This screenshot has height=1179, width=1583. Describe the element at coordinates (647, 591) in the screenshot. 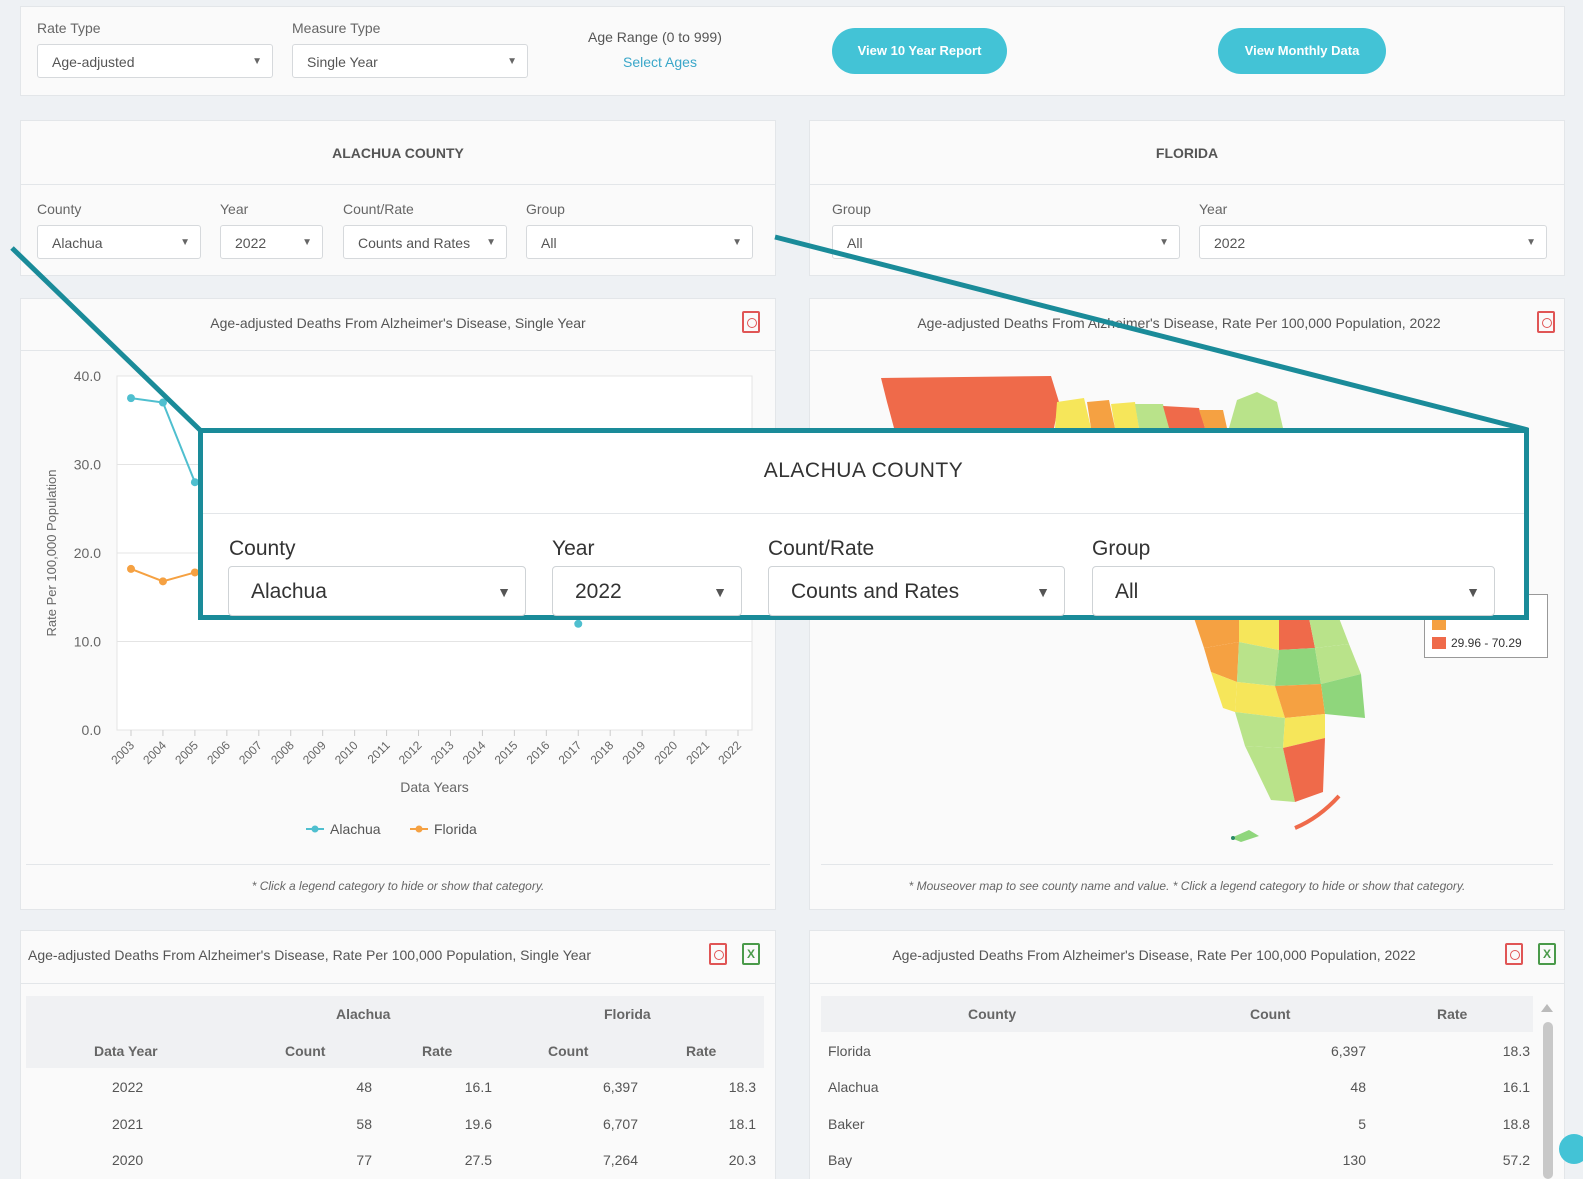

I see `zoom-year-select: 2022 ▼` at that location.